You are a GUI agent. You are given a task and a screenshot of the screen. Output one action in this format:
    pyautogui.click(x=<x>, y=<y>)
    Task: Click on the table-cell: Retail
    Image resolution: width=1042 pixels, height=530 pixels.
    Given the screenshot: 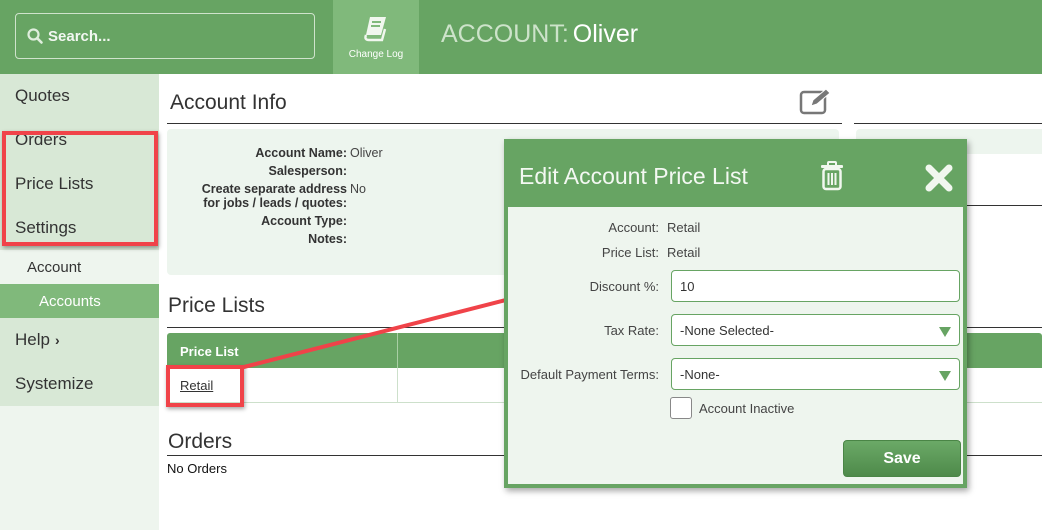 What is the action you would take?
    pyautogui.click(x=282, y=385)
    